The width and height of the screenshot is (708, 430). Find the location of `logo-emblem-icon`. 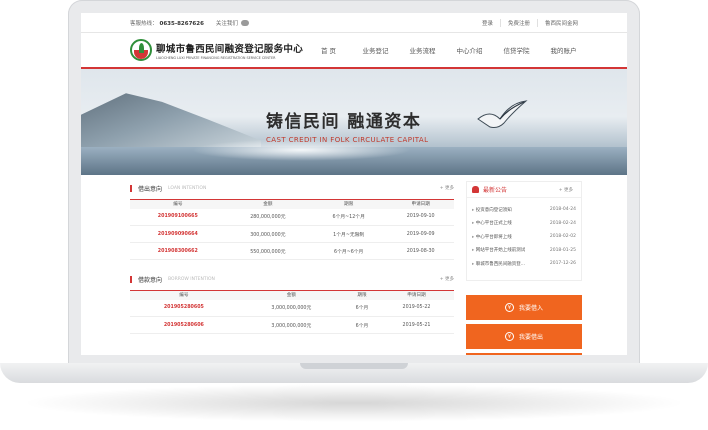

logo-emblem-icon is located at coordinates (141, 50).